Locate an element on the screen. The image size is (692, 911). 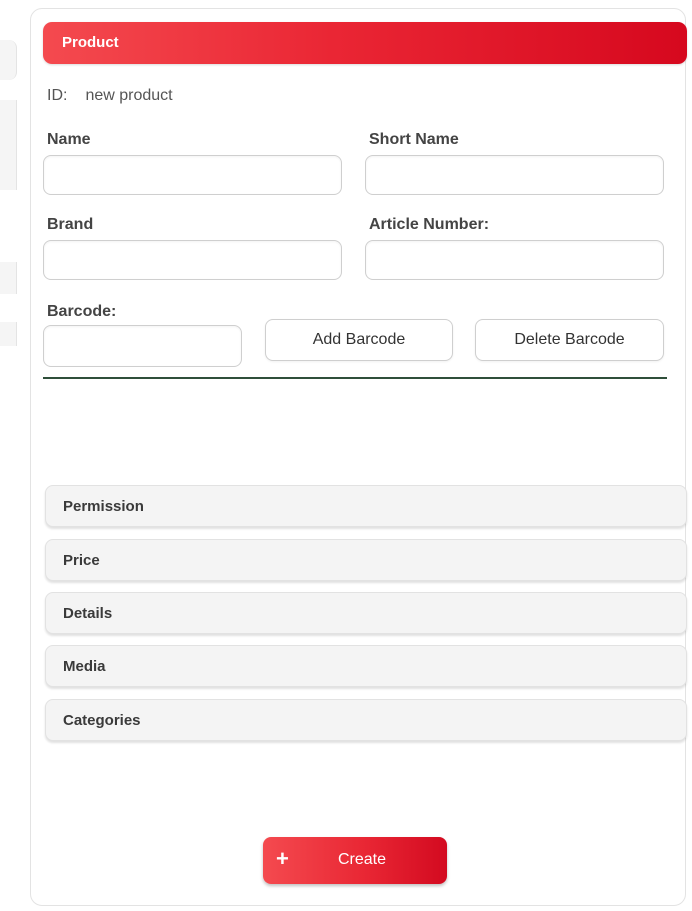
accordion-media: Media is located at coordinates (366, 666).